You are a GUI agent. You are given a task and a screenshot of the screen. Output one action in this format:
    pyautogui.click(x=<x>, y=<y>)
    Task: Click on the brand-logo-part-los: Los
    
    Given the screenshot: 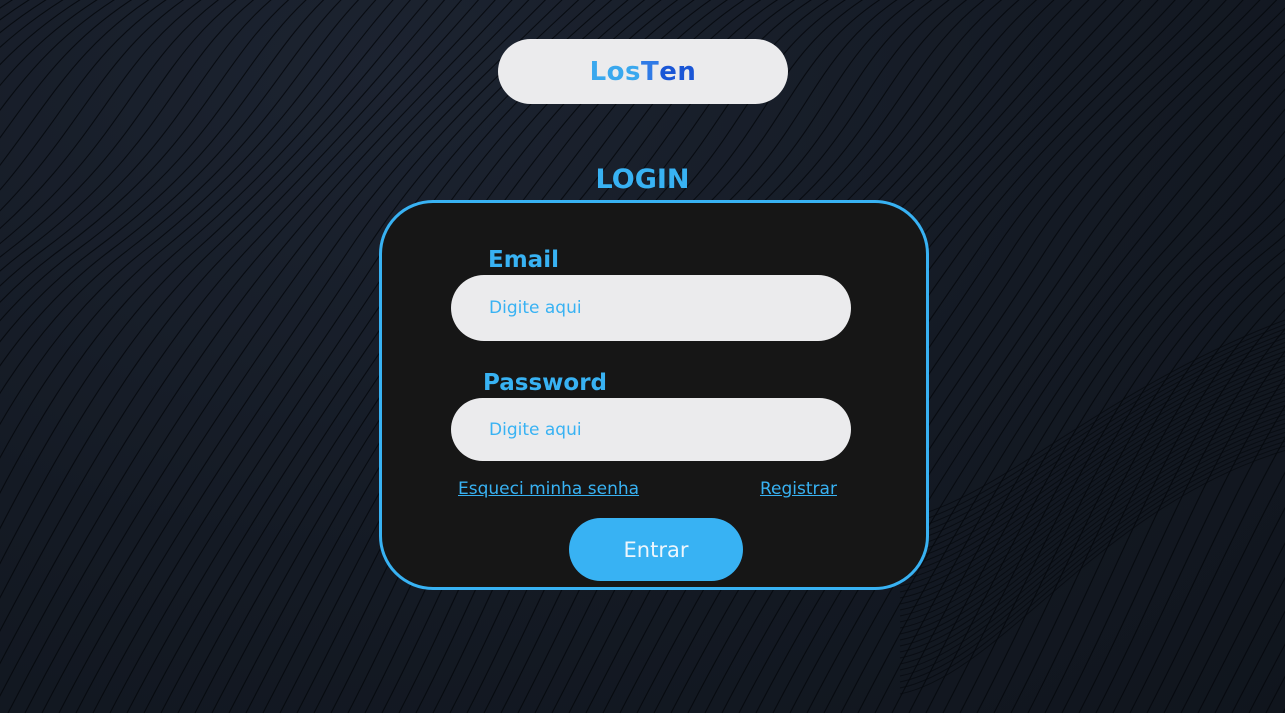 What is the action you would take?
    pyautogui.click(x=615, y=71)
    